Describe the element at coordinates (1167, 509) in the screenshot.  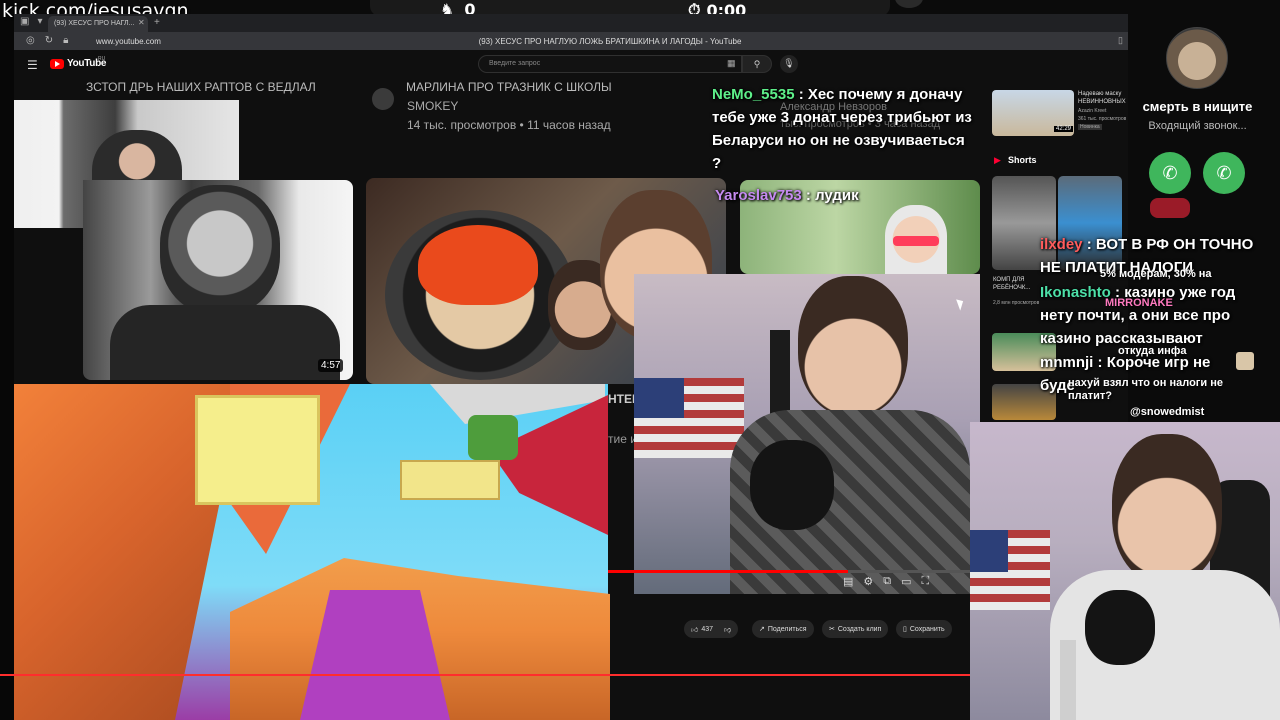
I see `webcam-streamer-head` at that location.